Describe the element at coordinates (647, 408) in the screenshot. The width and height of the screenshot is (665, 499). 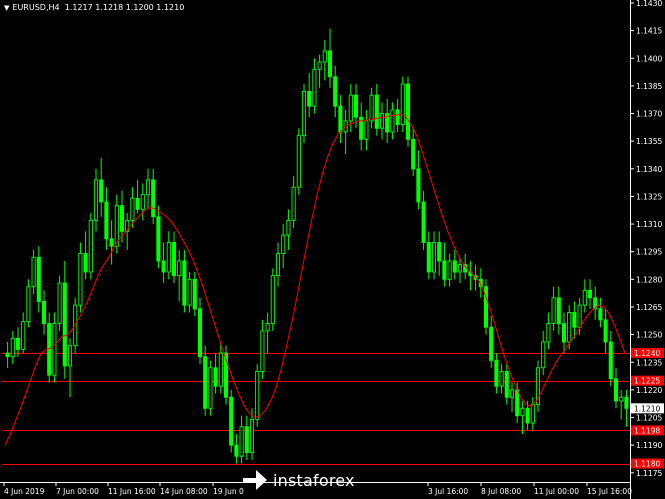
I see `current-price-label: 1.1210` at that location.